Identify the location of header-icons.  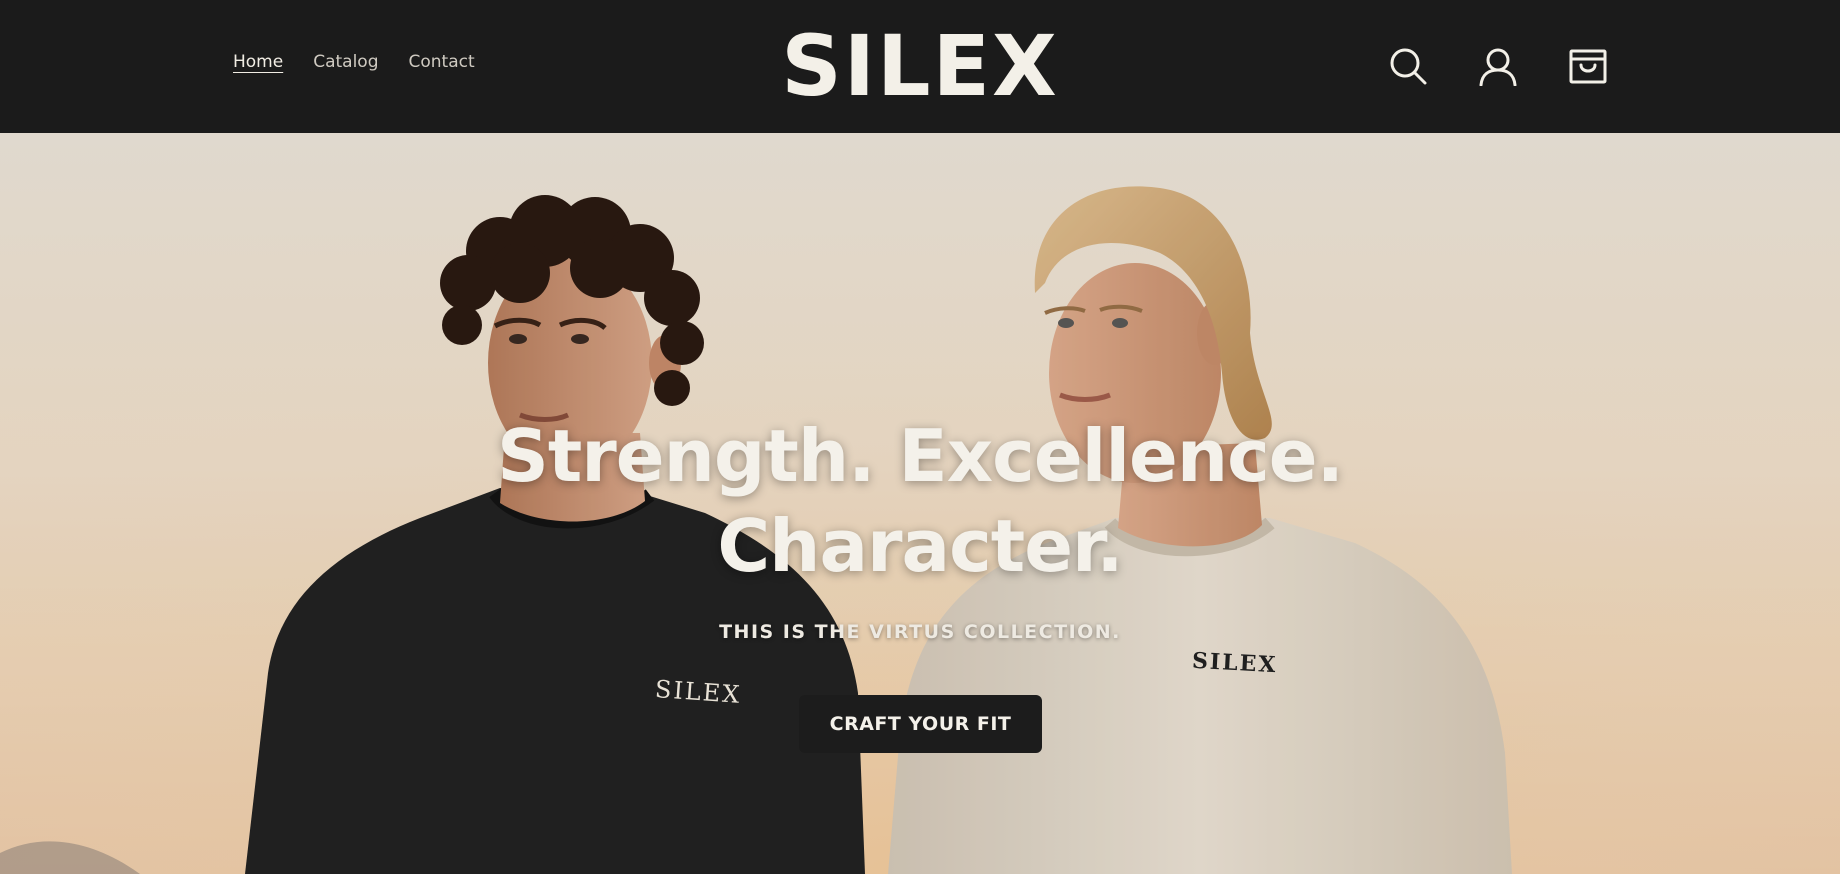
(1498, 66).